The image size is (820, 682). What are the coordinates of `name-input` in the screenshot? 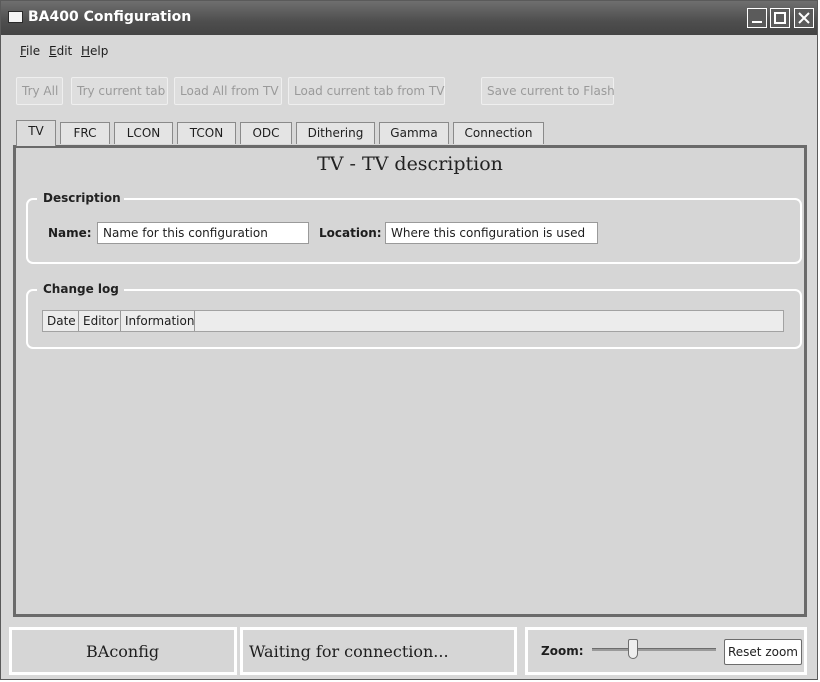 It's located at (203, 233).